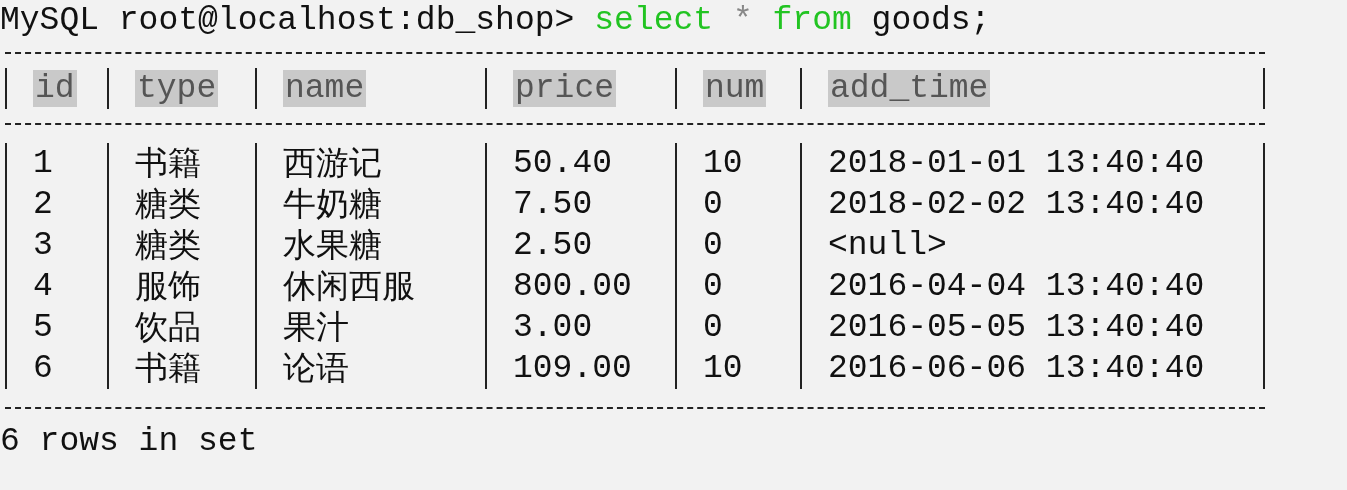 Image resolution: width=1347 pixels, height=490 pixels. What do you see at coordinates (332, 166) in the screenshot?
I see `table-cell-text: 西游记` at bounding box center [332, 166].